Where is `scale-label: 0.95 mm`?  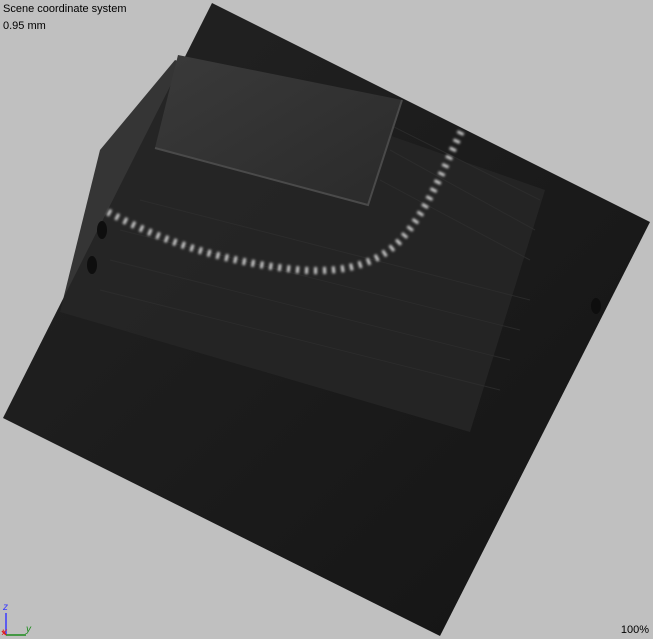 scale-label: 0.95 mm is located at coordinates (24, 26).